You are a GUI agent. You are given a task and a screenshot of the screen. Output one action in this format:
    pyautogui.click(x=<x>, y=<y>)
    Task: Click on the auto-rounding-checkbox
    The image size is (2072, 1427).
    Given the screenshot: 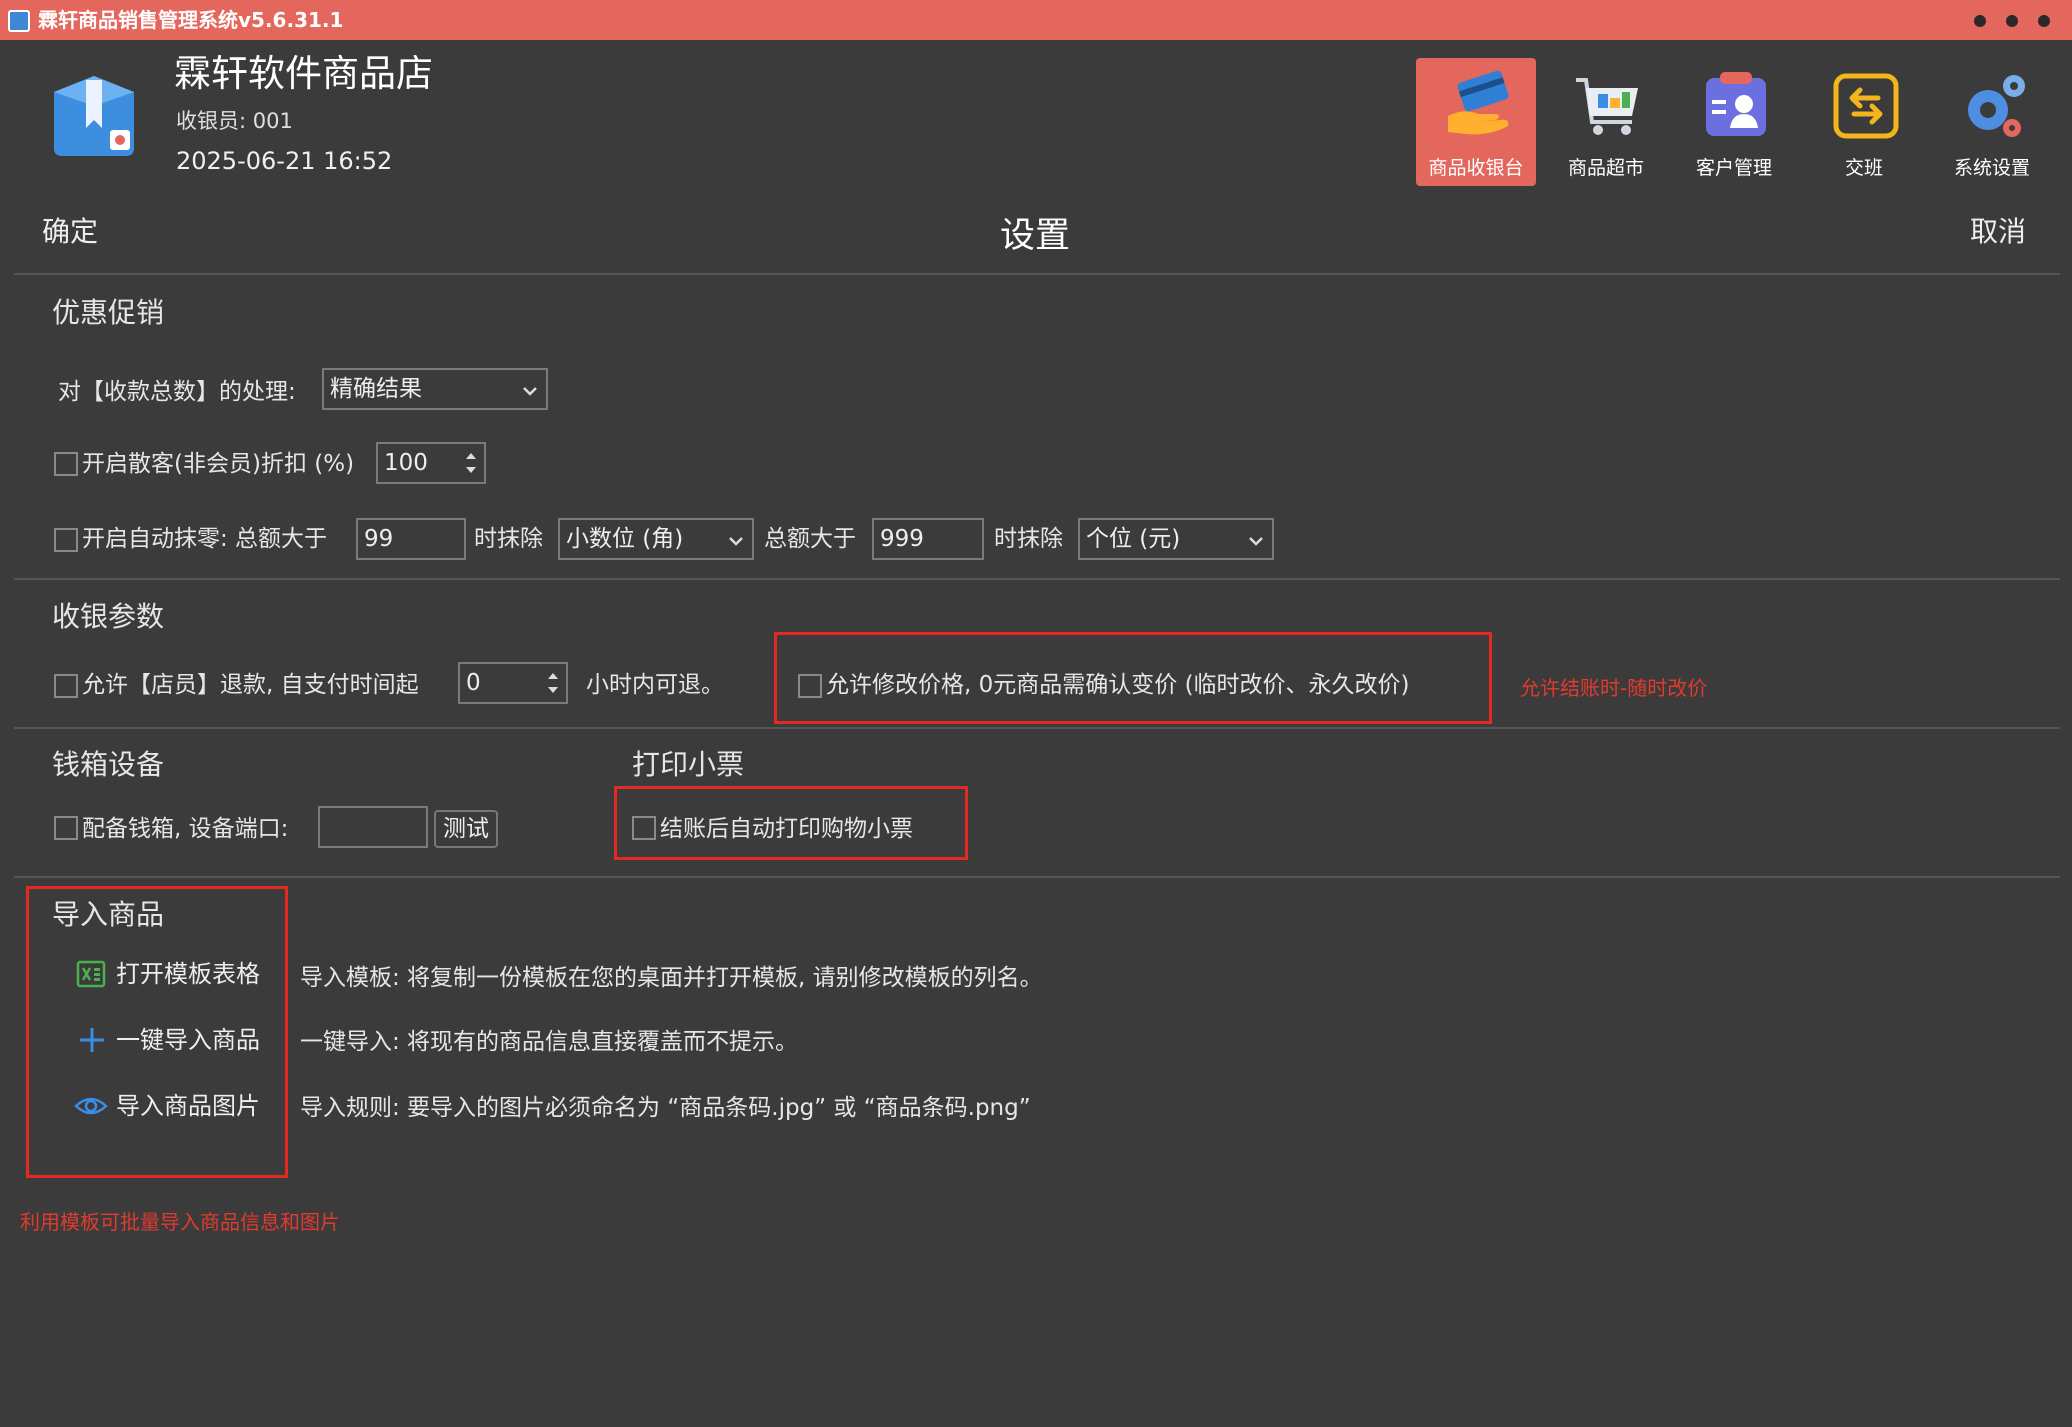 What is the action you would take?
    pyautogui.click(x=66, y=540)
    